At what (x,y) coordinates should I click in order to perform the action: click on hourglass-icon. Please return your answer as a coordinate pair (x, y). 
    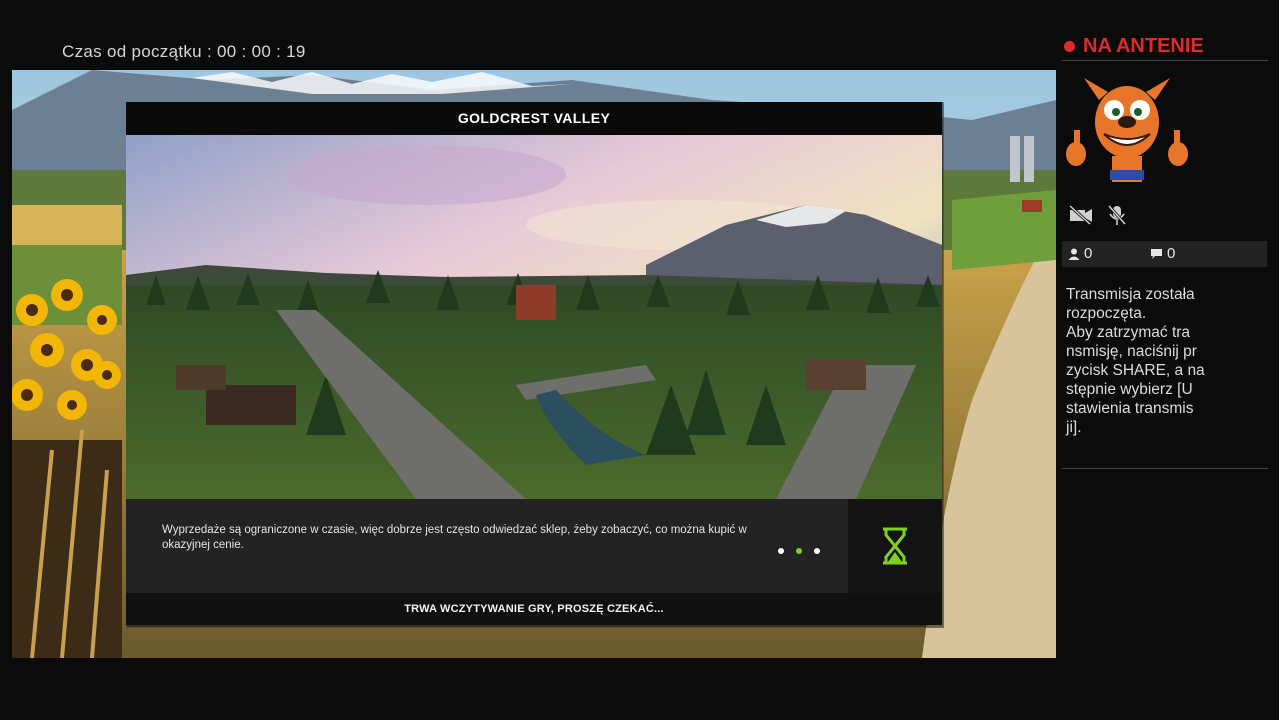
    Looking at the image, I should click on (895, 546).